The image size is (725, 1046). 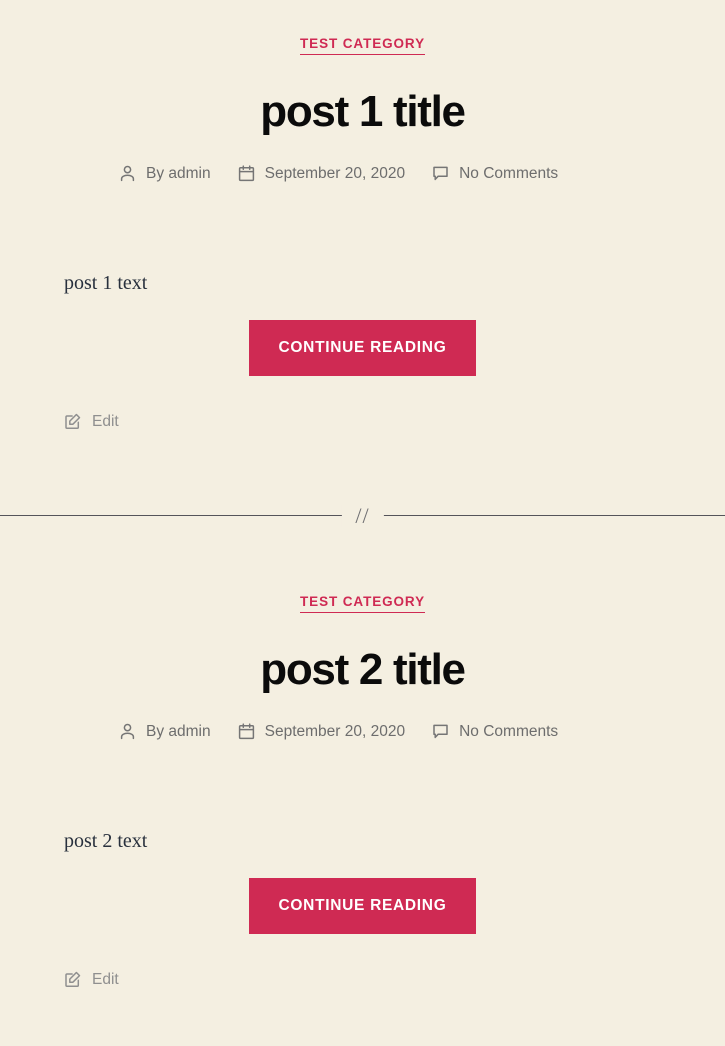 What do you see at coordinates (106, 283) in the screenshot?
I see `entry-excerpt: post 1 text` at bounding box center [106, 283].